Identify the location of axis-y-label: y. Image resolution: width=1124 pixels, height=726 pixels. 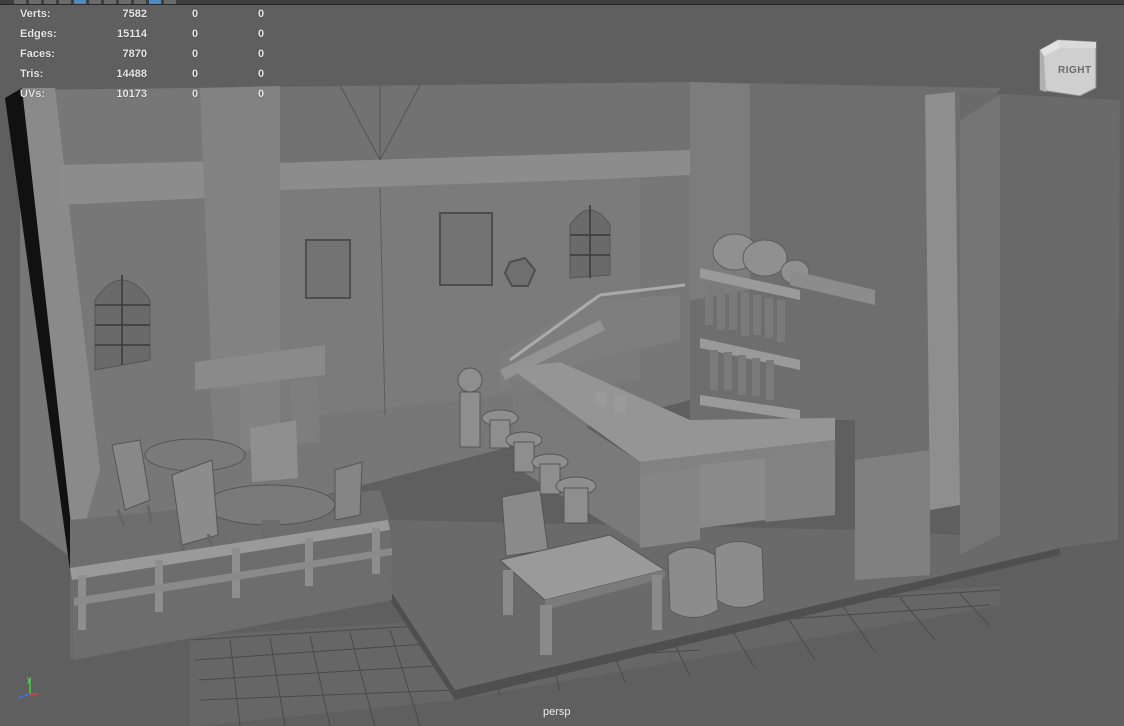
(29, 679).